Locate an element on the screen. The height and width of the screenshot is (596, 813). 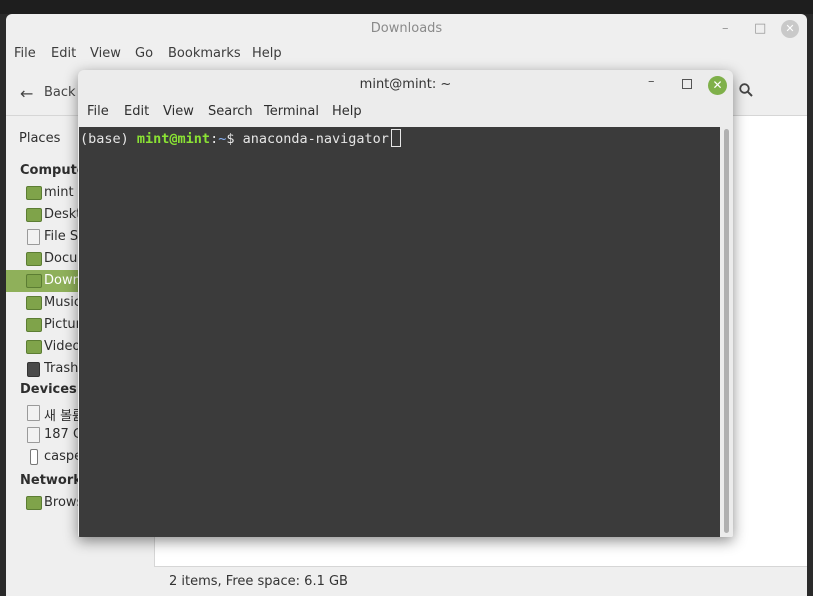
desktop-folder-icon is located at coordinates (34, 215).